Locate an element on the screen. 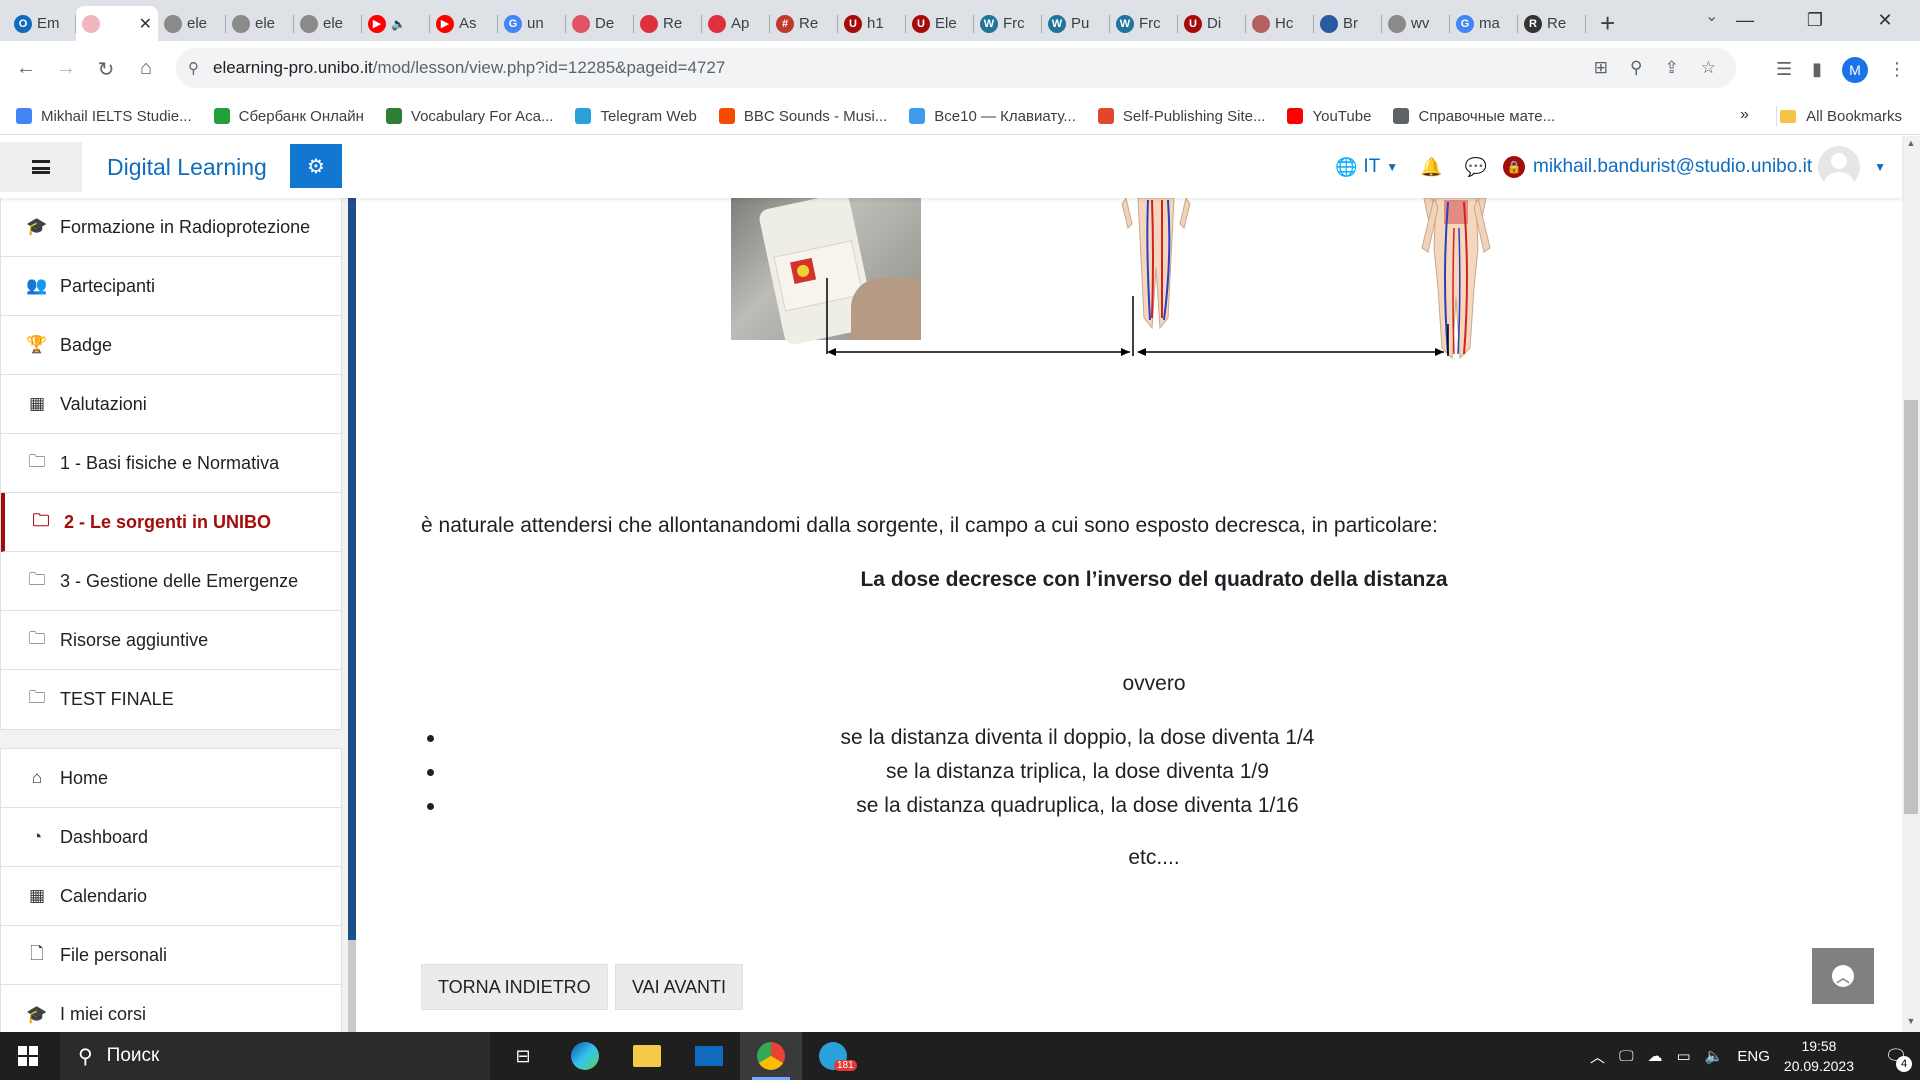  browser-tab: Br is located at coordinates (1348, 23).